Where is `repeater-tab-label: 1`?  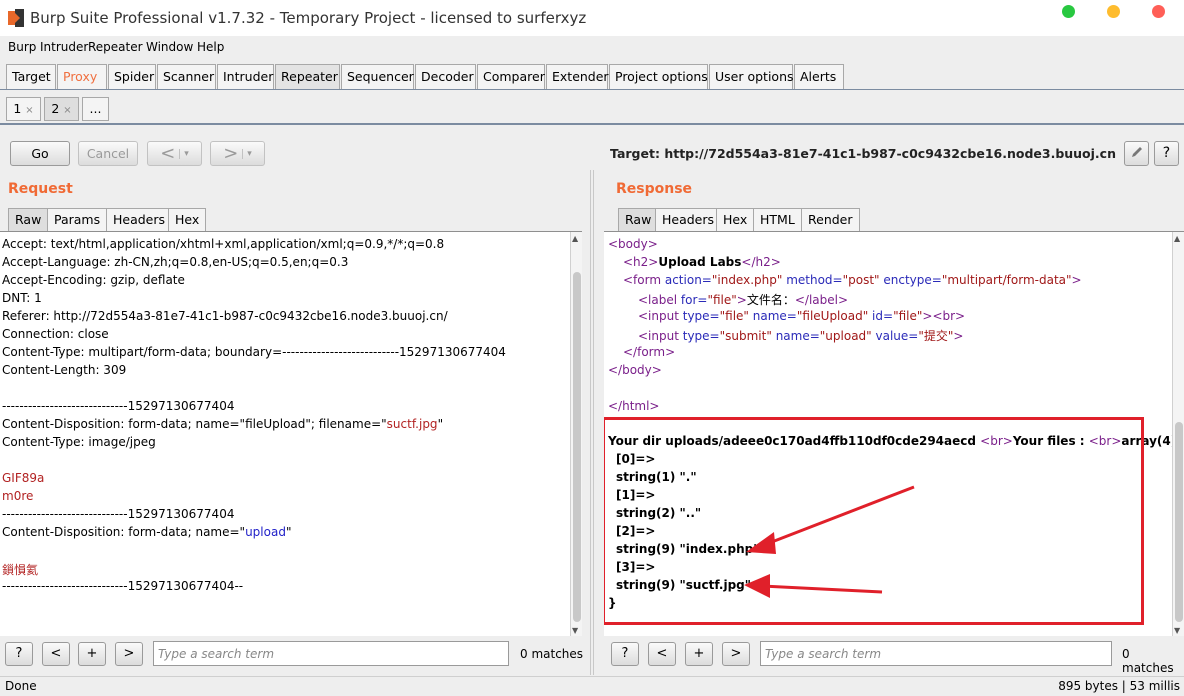
repeater-tab-label: 1 is located at coordinates (17, 108).